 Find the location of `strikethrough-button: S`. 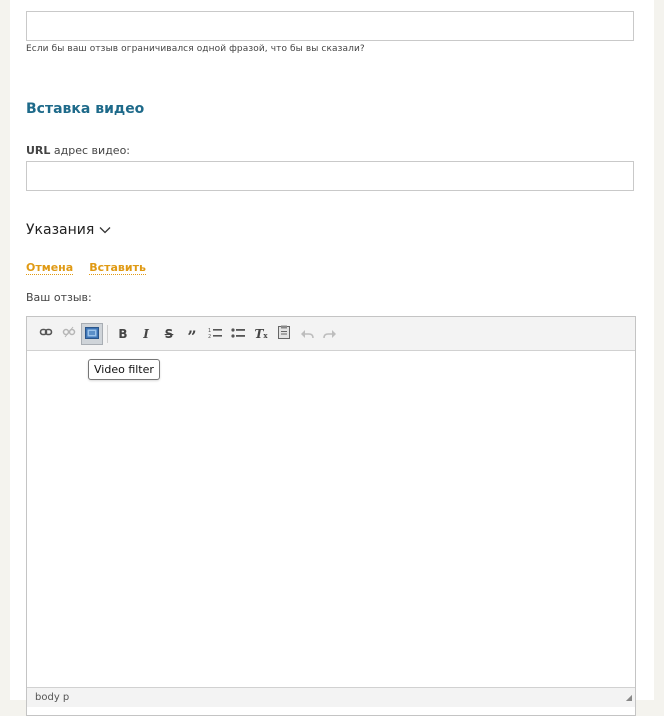

strikethrough-button: S is located at coordinates (169, 334).